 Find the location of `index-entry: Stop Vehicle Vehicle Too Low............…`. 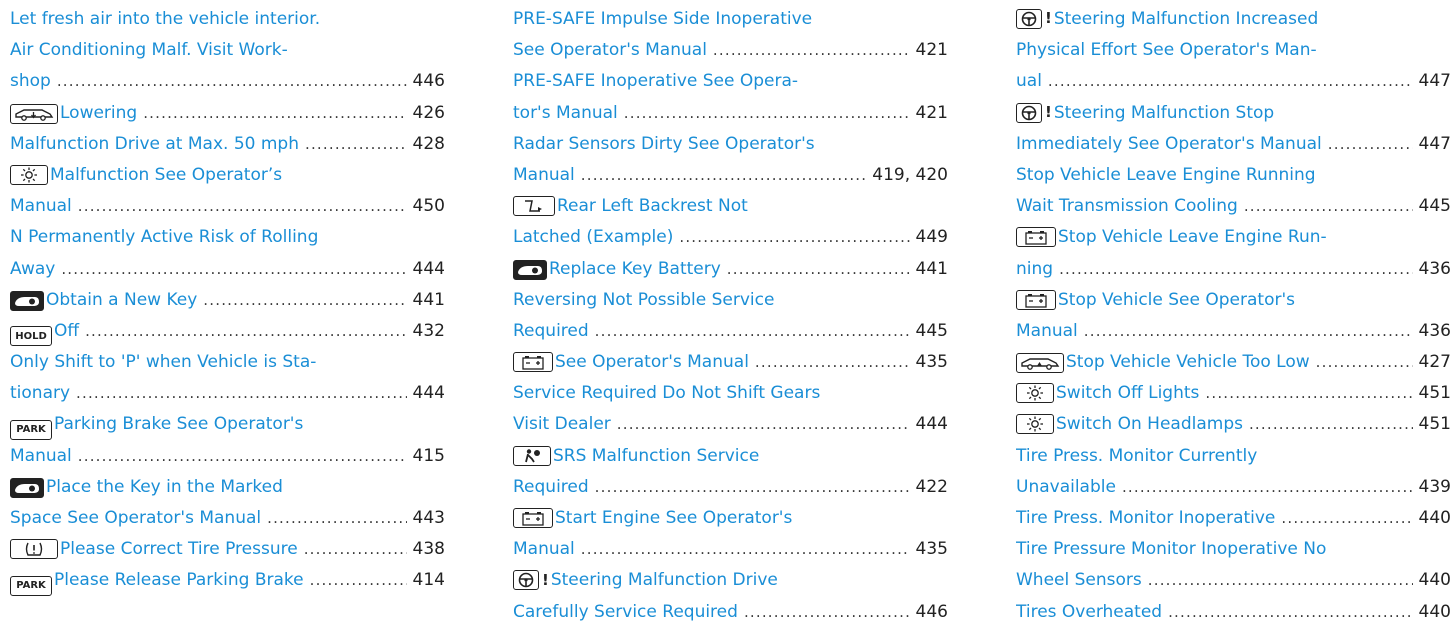

index-entry: Stop Vehicle Vehicle Too Low............… is located at coordinates (1233, 362).